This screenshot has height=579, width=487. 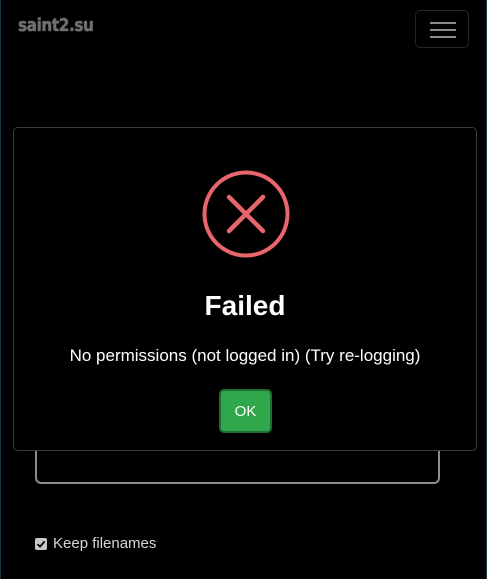 I want to click on dialog-title: Failed, so click(x=245, y=305).